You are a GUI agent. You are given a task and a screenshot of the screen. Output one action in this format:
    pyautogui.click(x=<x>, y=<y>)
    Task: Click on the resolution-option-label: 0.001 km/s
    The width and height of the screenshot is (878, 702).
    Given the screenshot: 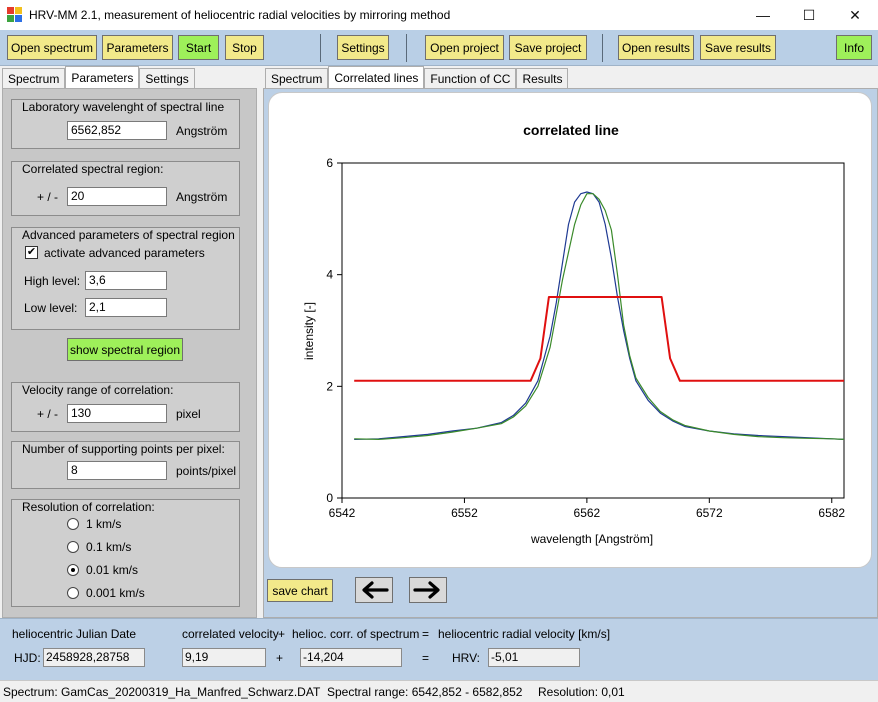 What is the action you would take?
    pyautogui.click(x=115, y=593)
    